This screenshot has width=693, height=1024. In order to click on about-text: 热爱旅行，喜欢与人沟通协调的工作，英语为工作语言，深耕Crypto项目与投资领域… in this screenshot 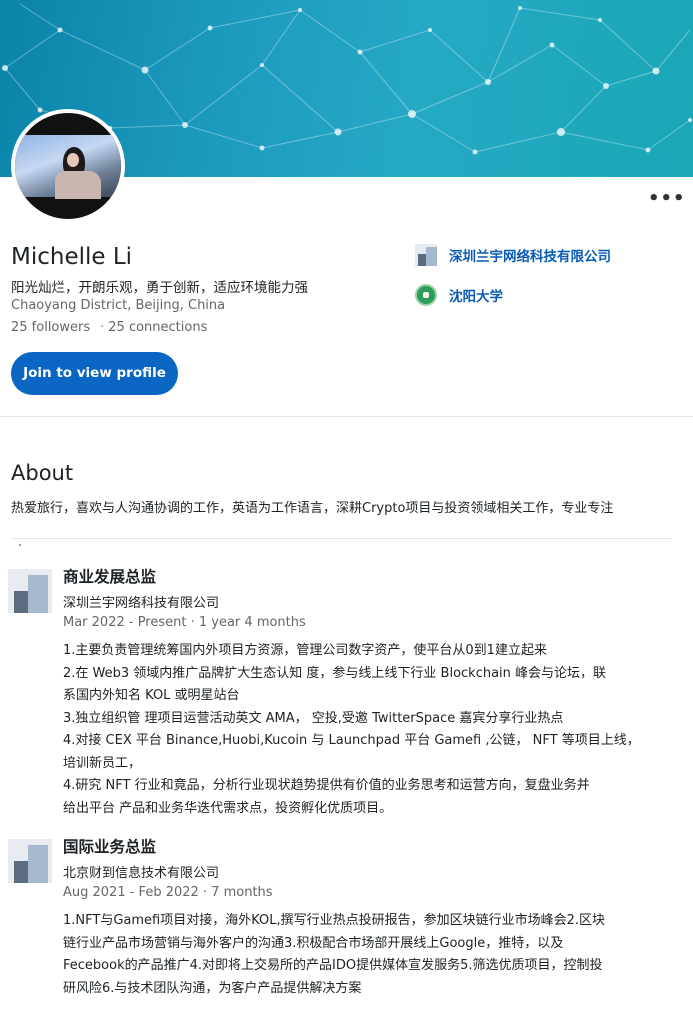, I will do `click(312, 508)`.